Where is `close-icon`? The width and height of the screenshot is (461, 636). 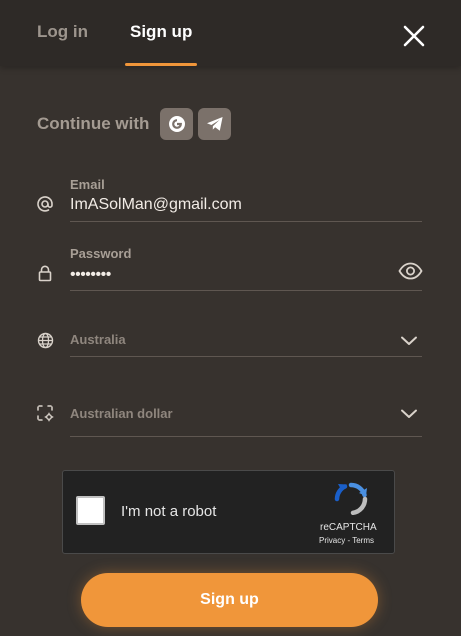 close-icon is located at coordinates (414, 36).